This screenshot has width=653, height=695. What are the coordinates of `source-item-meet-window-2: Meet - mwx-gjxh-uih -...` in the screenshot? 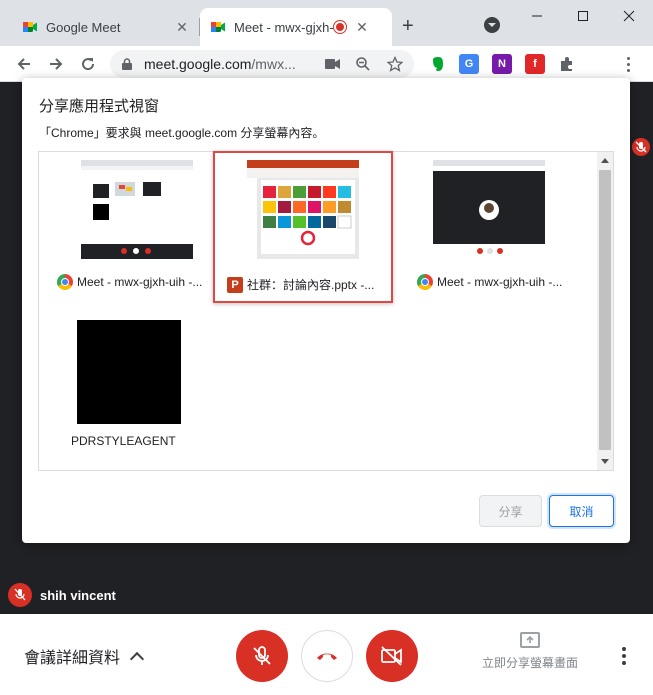 It's located at (497, 228).